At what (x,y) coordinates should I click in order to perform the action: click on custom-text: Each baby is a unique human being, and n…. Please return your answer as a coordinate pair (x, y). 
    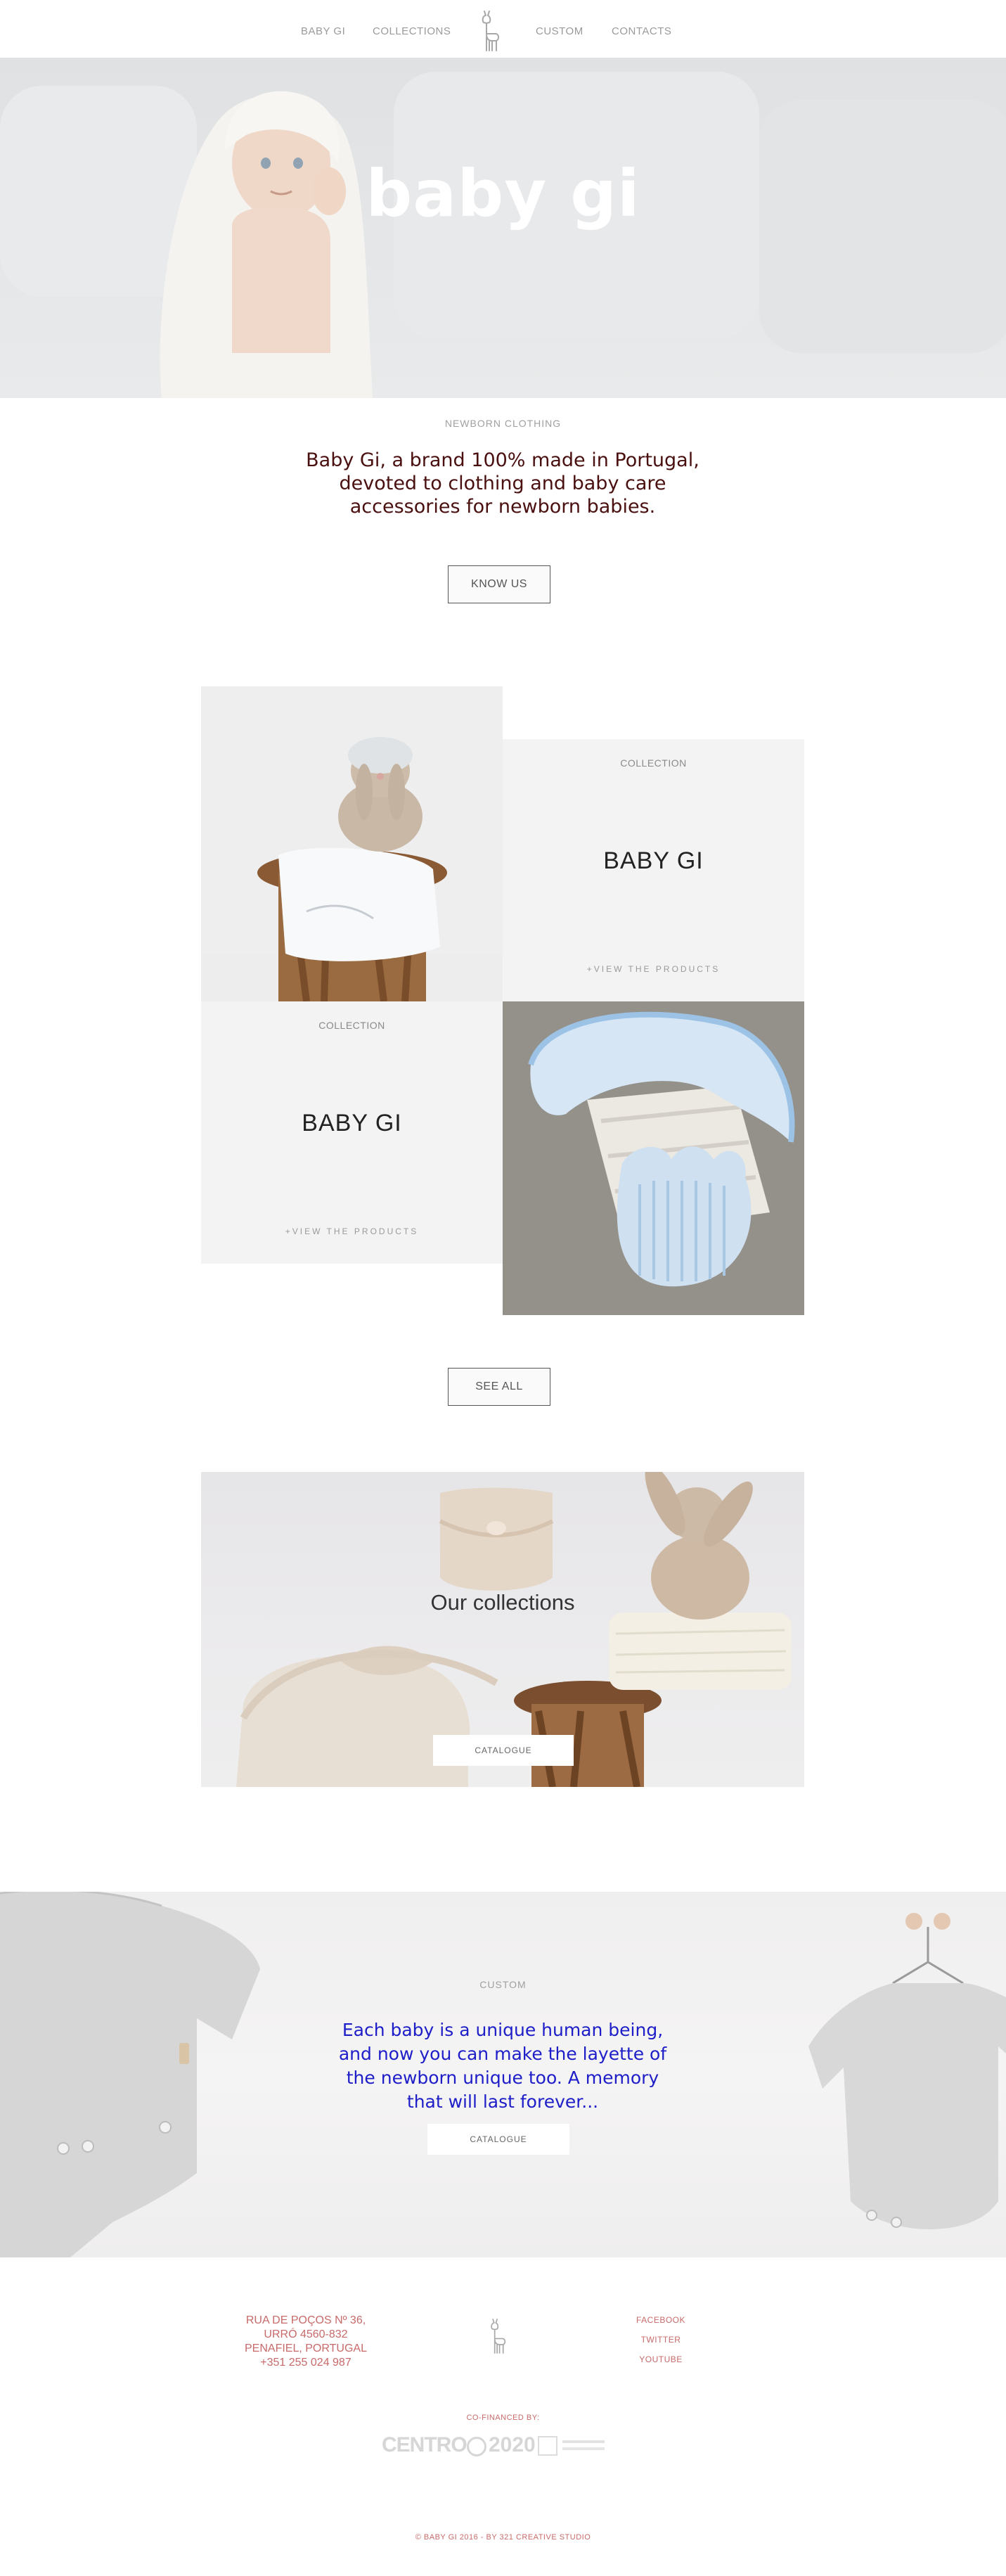
    Looking at the image, I should click on (502, 2066).